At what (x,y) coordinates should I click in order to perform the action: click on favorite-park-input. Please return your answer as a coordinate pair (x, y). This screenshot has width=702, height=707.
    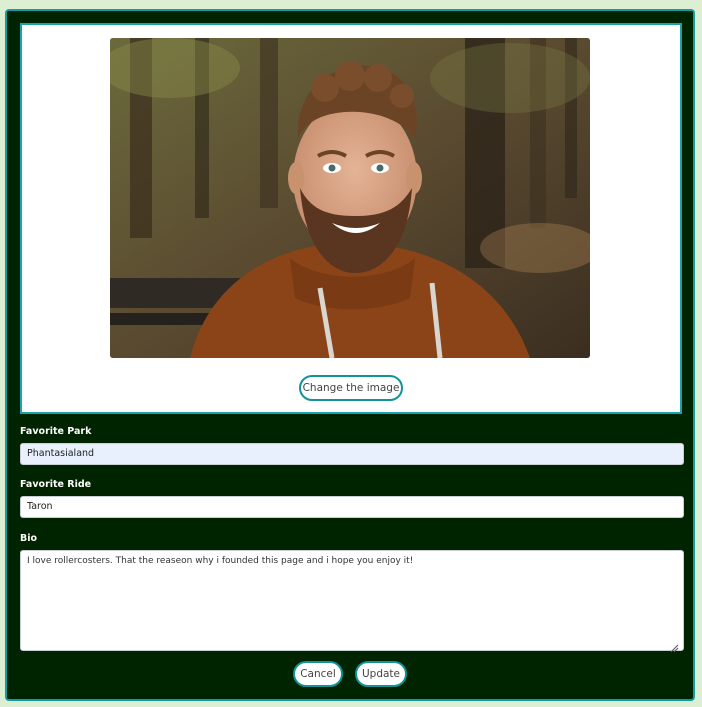
    Looking at the image, I should click on (352, 454).